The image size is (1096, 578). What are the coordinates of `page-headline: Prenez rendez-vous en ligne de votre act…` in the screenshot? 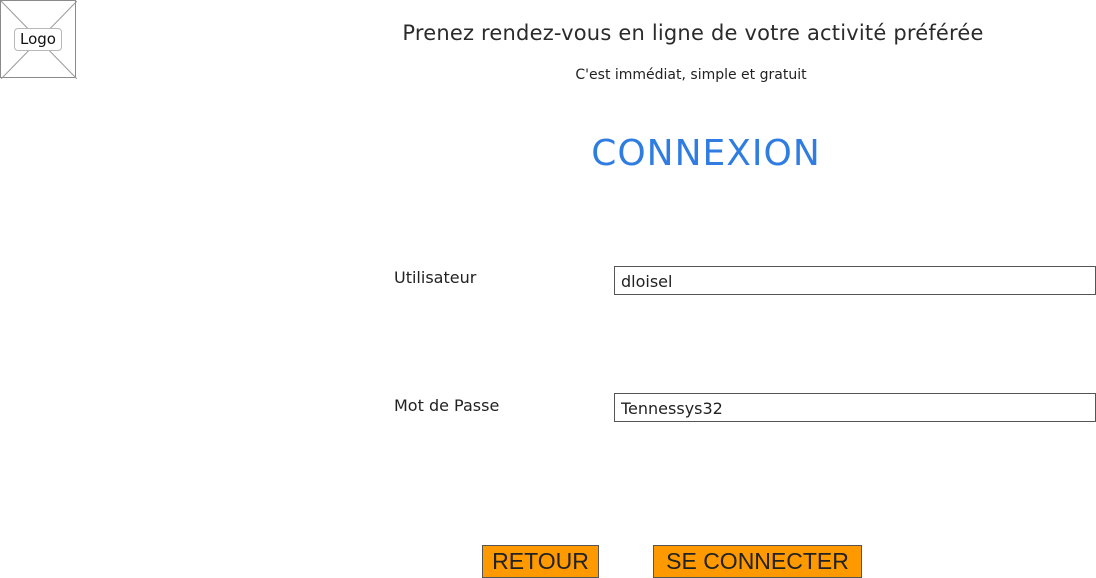 It's located at (693, 33).